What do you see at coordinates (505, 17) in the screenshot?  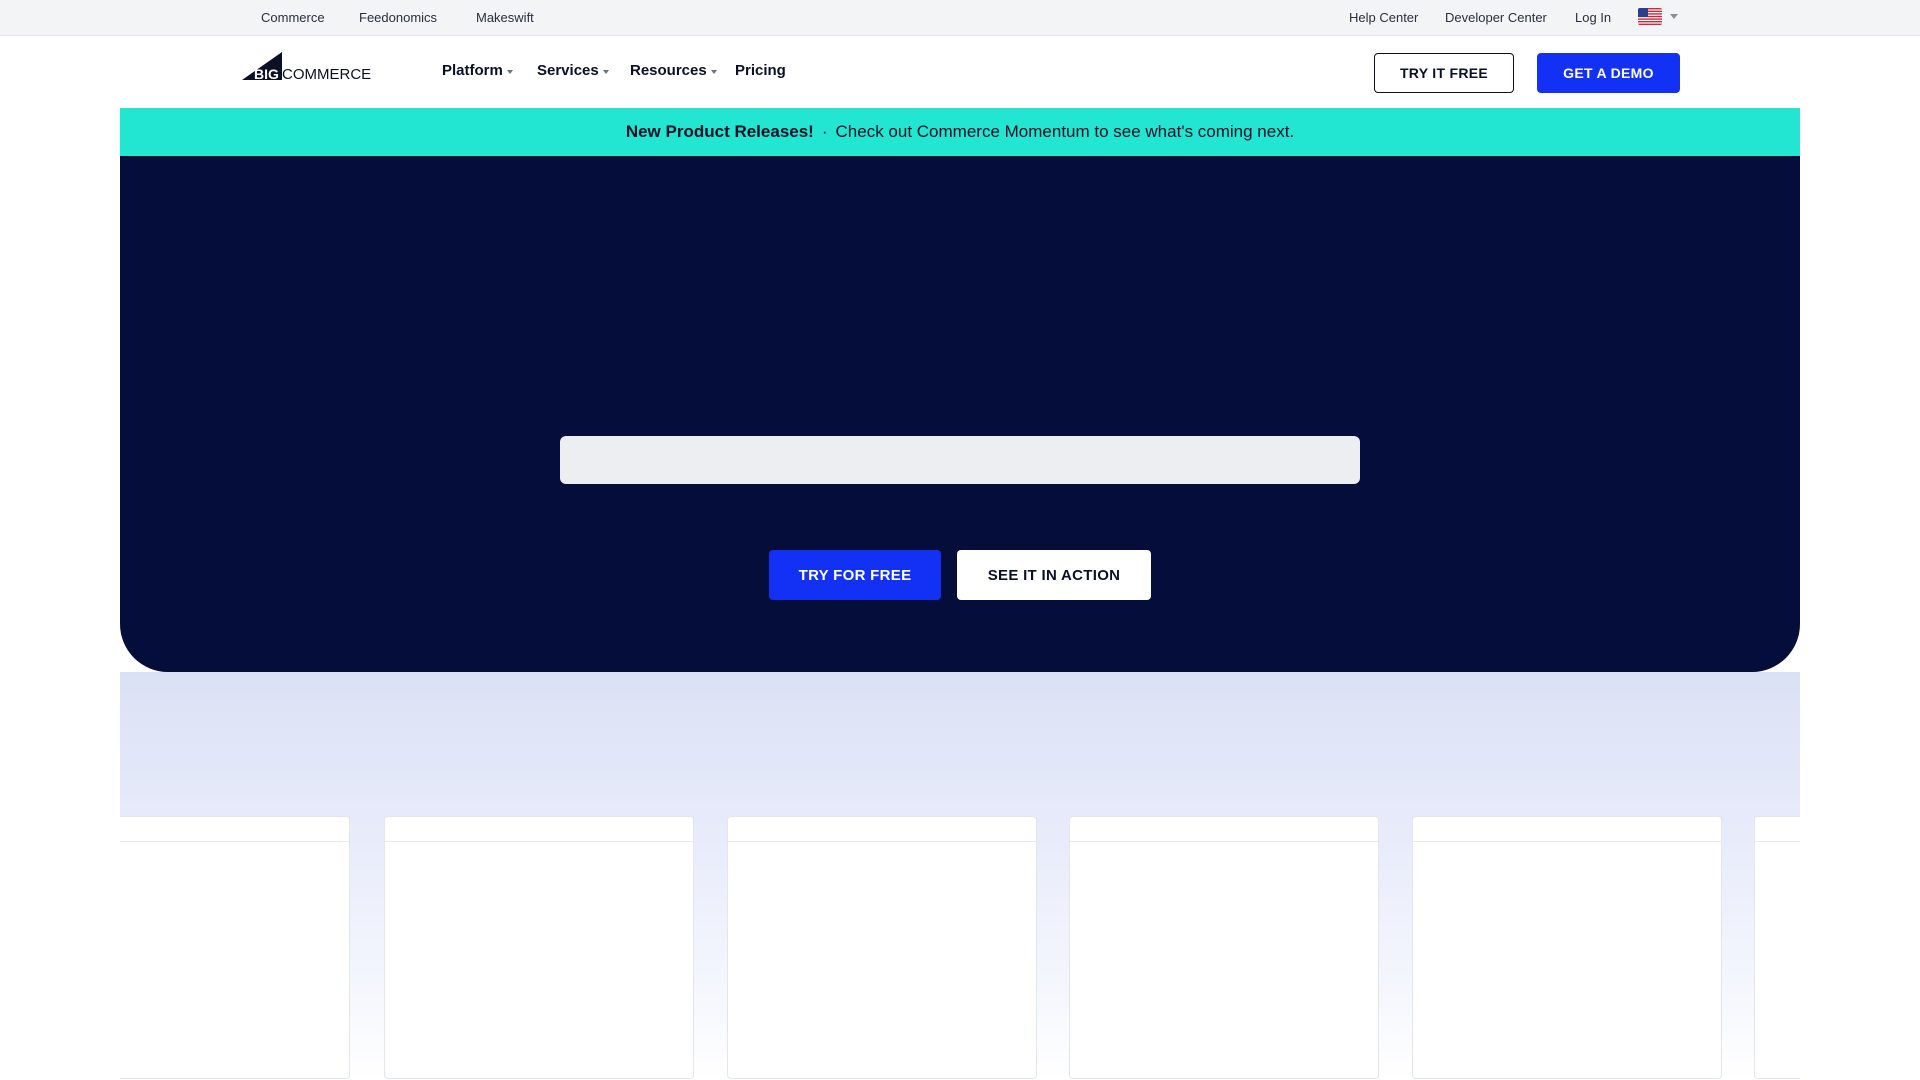 I see `brand-link-makeswift: Makeswift` at bounding box center [505, 17].